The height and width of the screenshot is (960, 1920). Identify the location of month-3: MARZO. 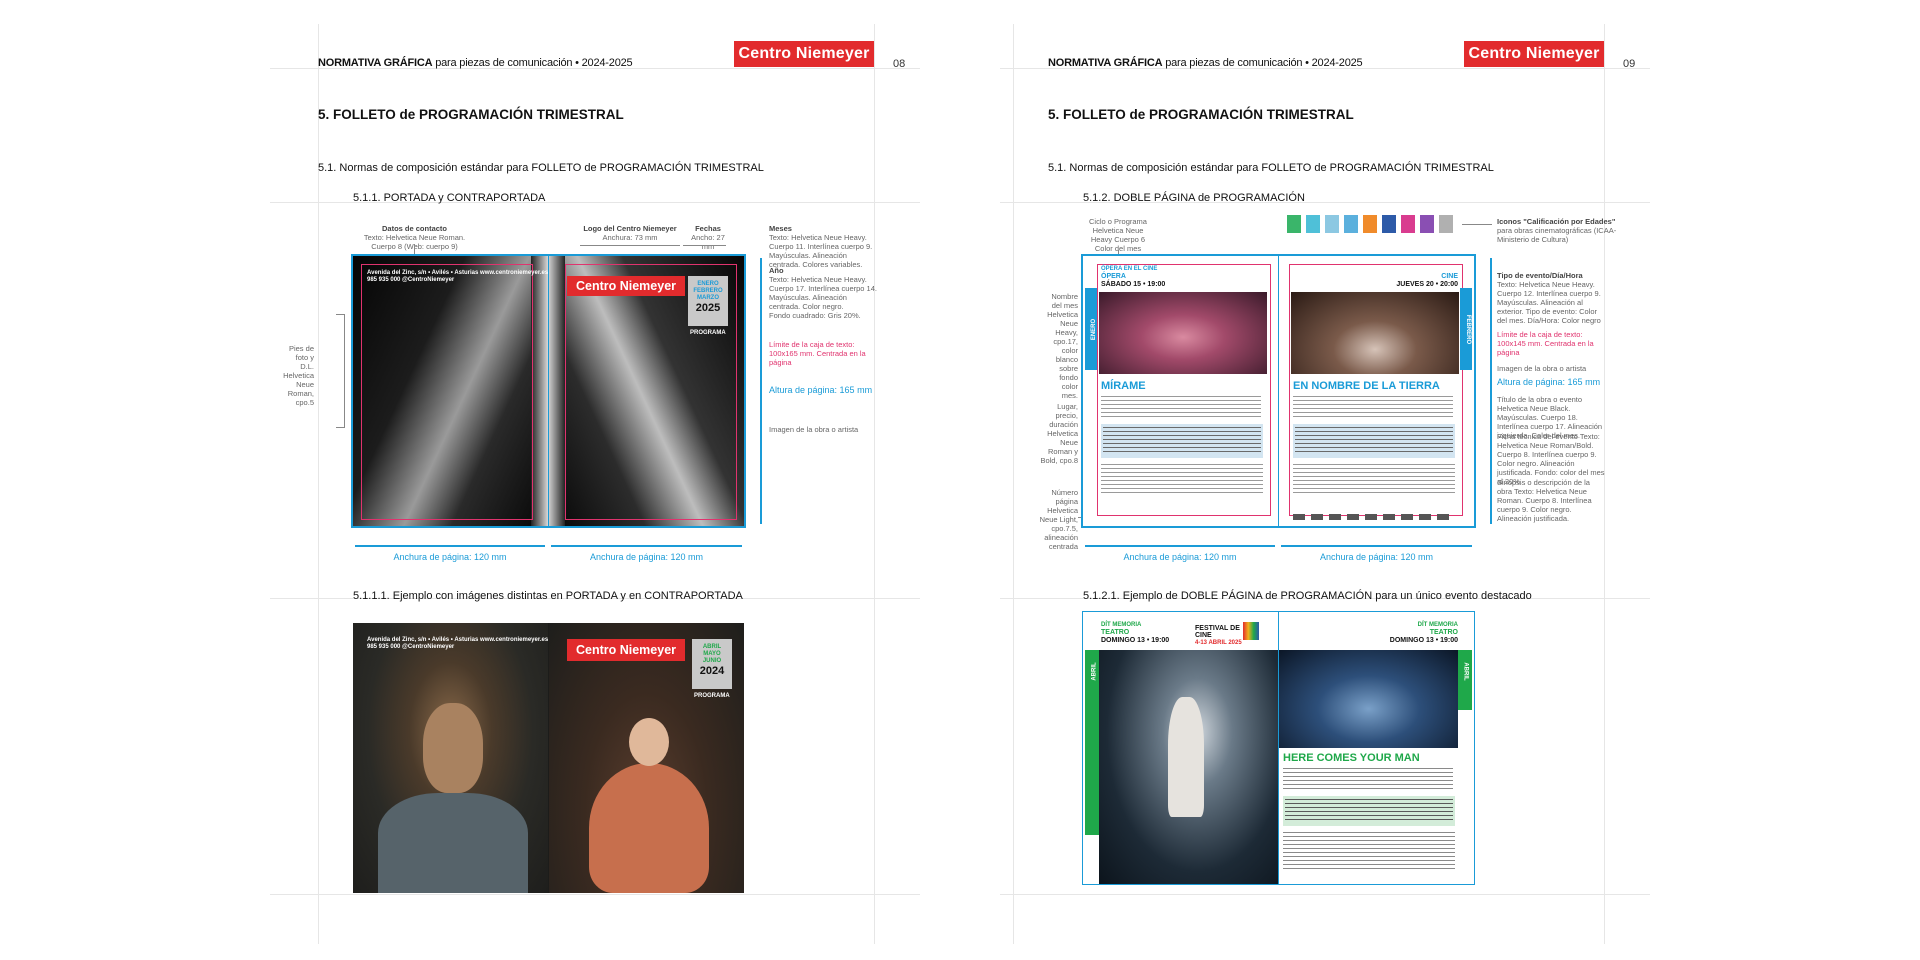
(708, 298).